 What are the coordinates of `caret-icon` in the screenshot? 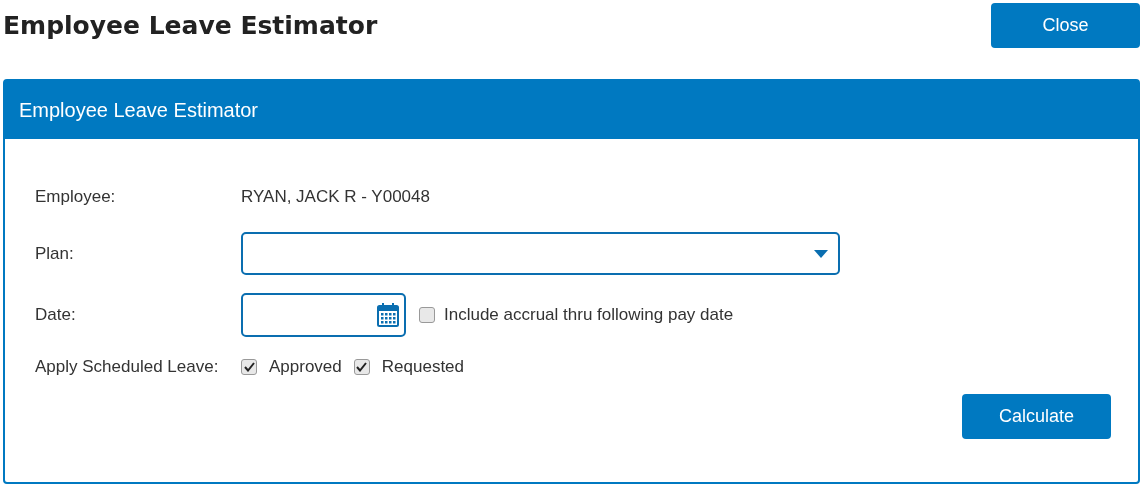 It's located at (821, 253).